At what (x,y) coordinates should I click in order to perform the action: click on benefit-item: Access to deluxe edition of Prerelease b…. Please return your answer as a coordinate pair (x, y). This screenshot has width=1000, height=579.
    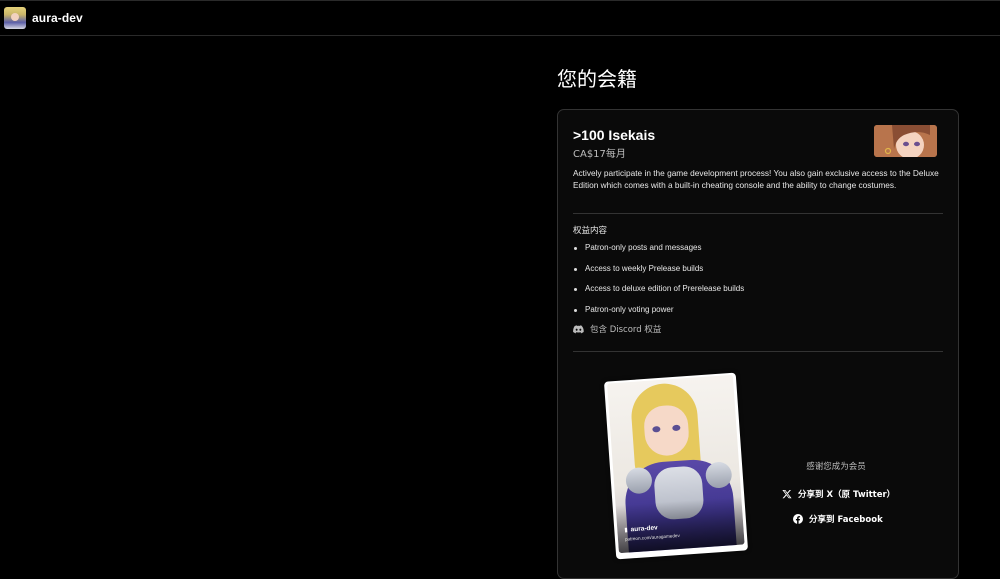
    Looking at the image, I should click on (658, 289).